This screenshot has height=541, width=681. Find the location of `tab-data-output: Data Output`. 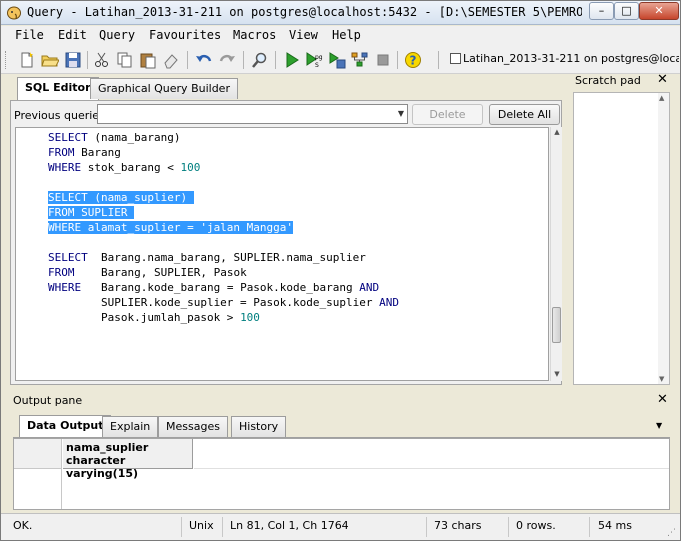

tab-data-output: Data Output is located at coordinates (65, 426).